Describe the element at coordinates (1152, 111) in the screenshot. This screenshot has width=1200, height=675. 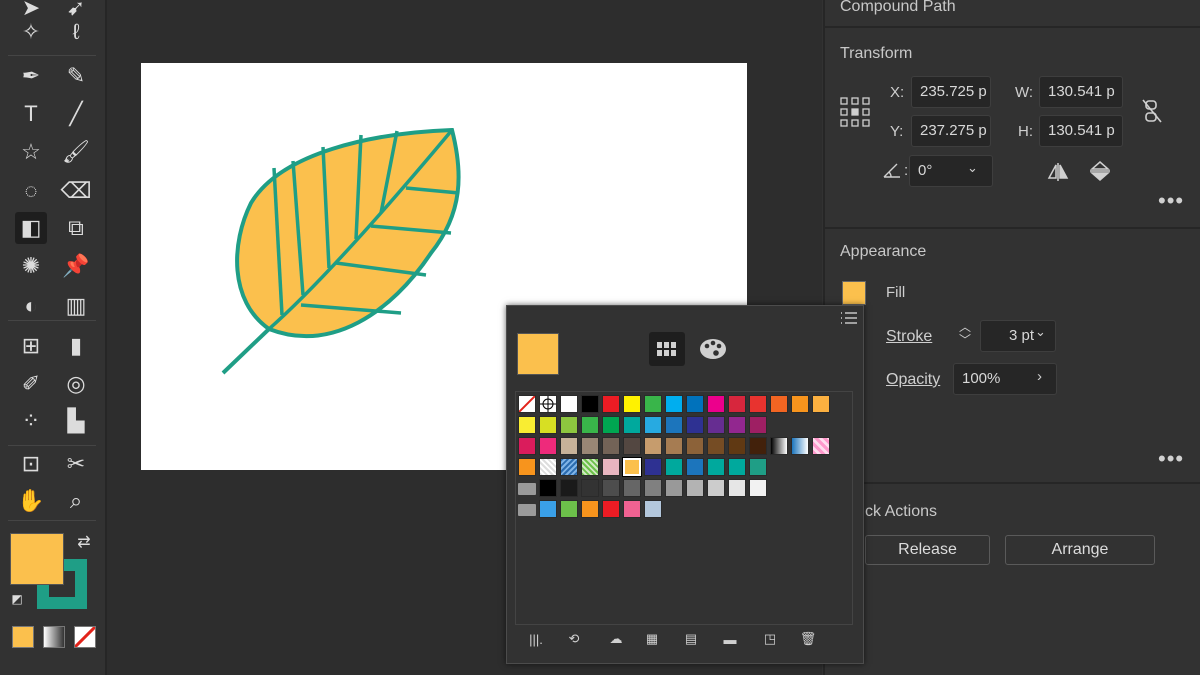
I see `constrain-proportions-icon` at that location.